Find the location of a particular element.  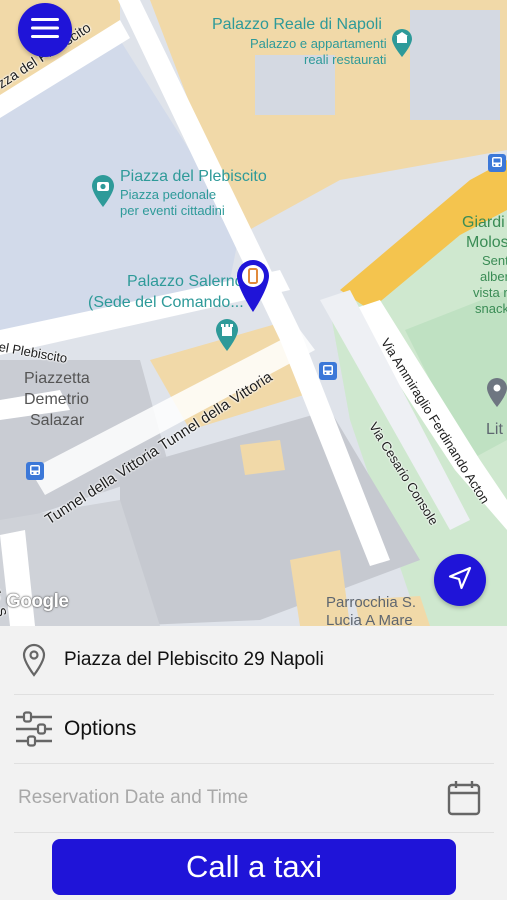

options-label: Options is located at coordinates (100, 728).